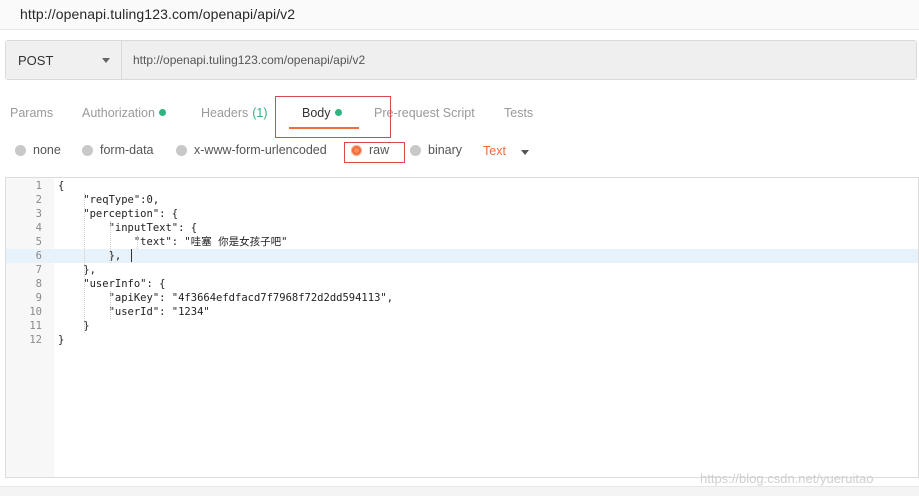 The height and width of the screenshot is (496, 919). What do you see at coordinates (462, 256) in the screenshot?
I see `code-line-current: 6 },` at bounding box center [462, 256].